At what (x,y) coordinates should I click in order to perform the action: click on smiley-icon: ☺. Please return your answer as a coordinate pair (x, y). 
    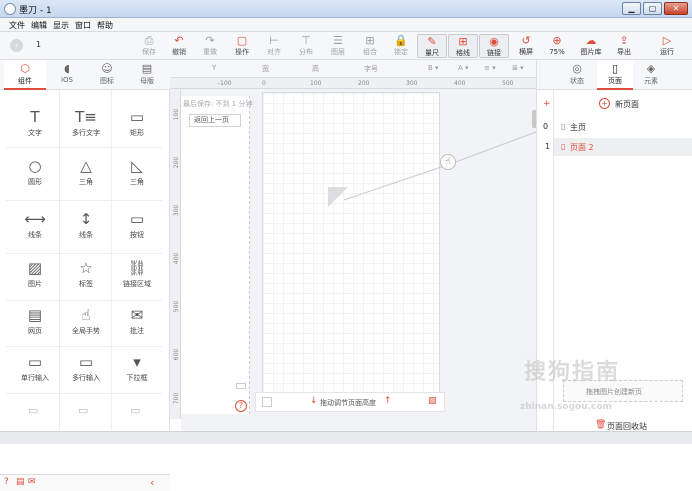
    Looking at the image, I should click on (107, 68).